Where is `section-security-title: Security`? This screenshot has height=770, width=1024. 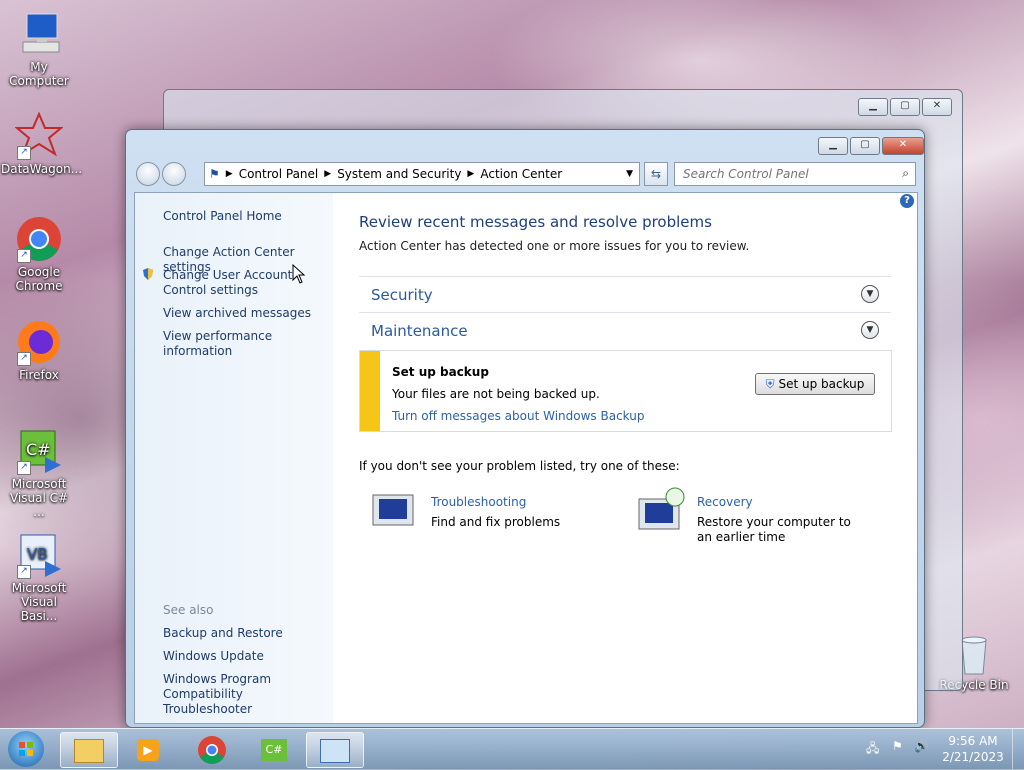
section-security-title: Security is located at coordinates (402, 295).